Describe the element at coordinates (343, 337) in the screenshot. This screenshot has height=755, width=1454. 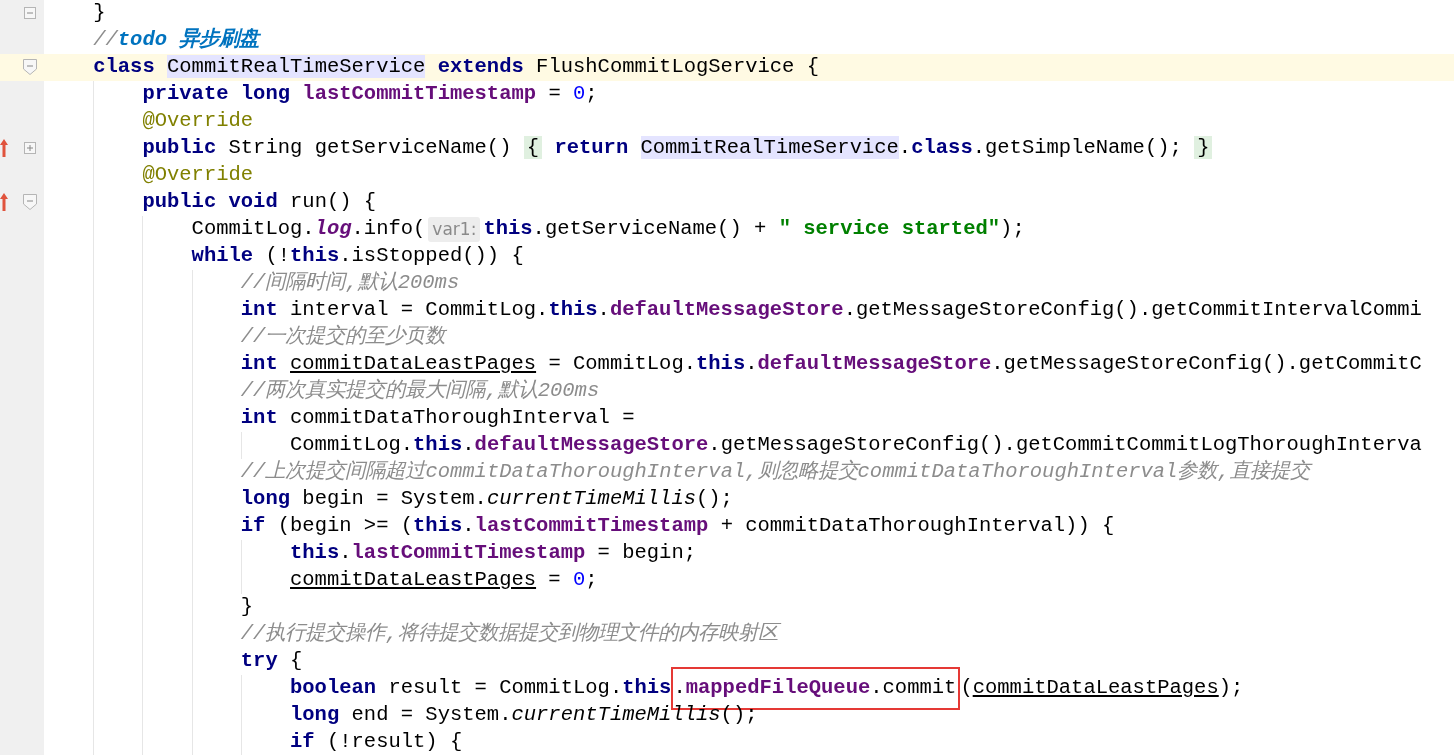
I see `code-line: //一次提交的至少页数` at that location.